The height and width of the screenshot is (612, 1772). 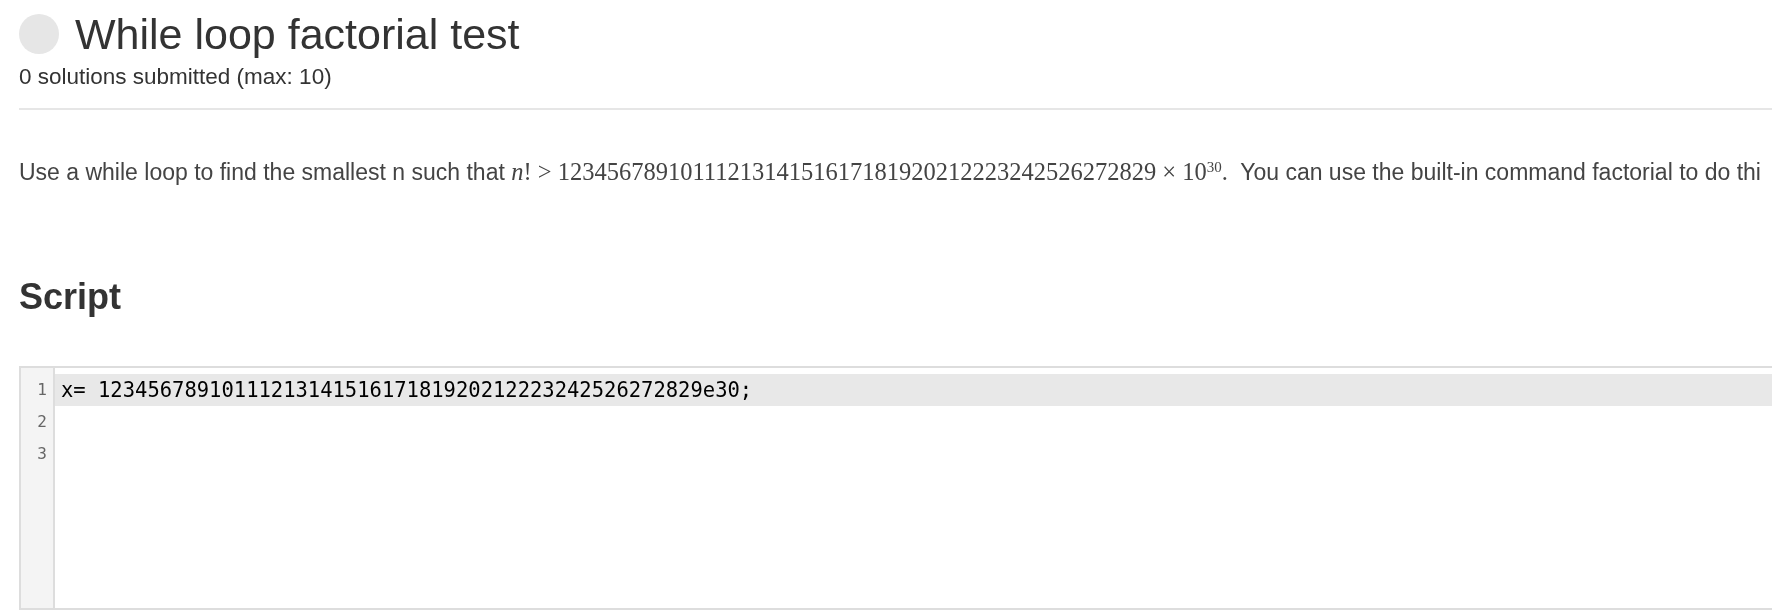 What do you see at coordinates (42, 421) in the screenshot?
I see `line-number: 2` at bounding box center [42, 421].